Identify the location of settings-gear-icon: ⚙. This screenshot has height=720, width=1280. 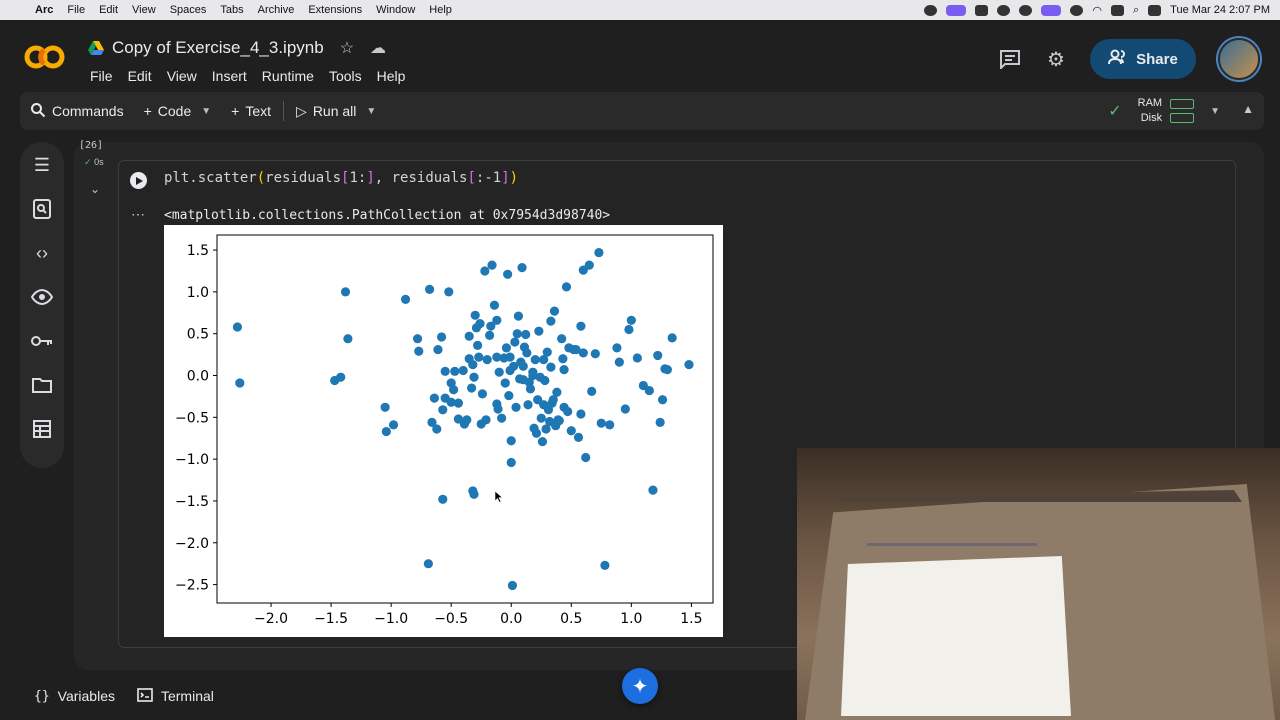
(1056, 59).